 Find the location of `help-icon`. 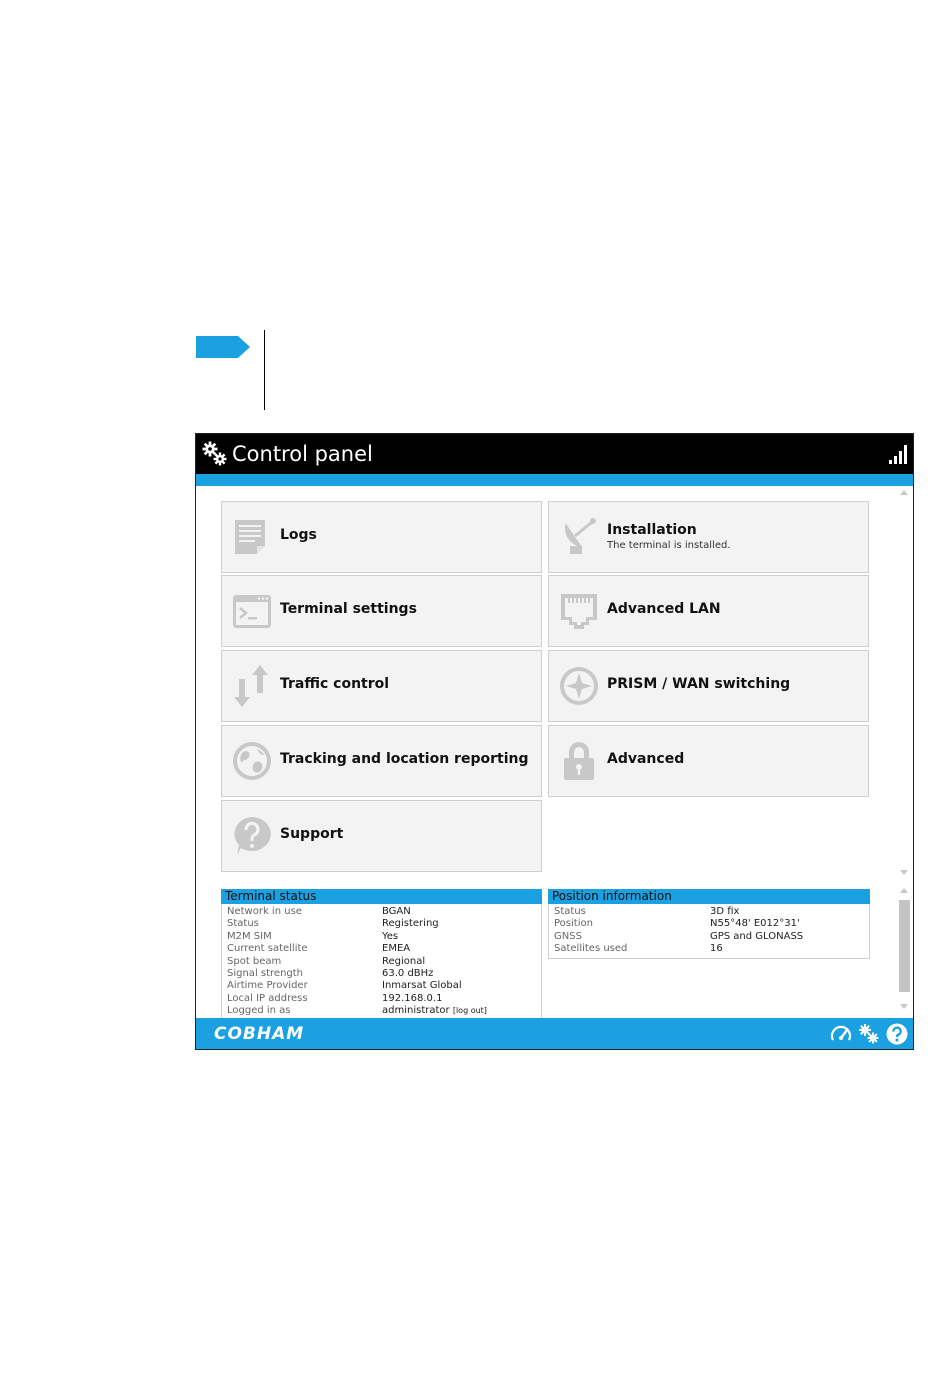

help-icon is located at coordinates (897, 1034).